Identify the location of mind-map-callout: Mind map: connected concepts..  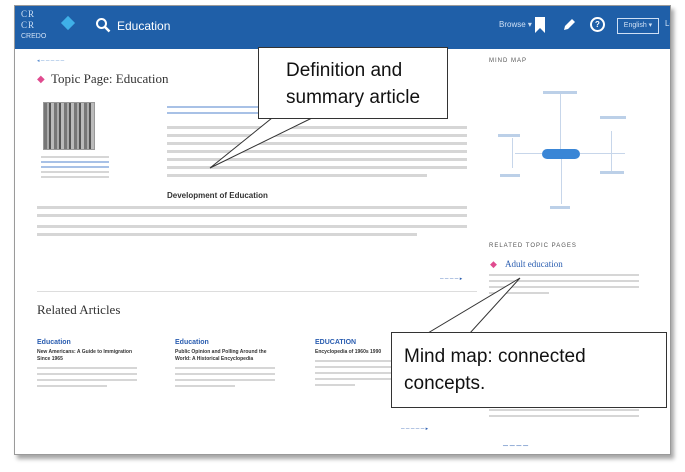
(529, 370).